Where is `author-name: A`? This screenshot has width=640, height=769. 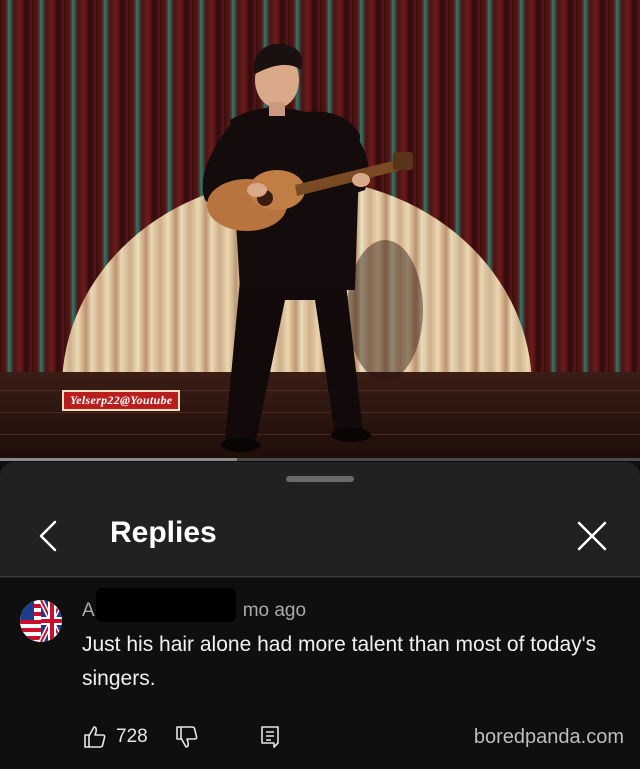
author-name: A is located at coordinates (88, 610).